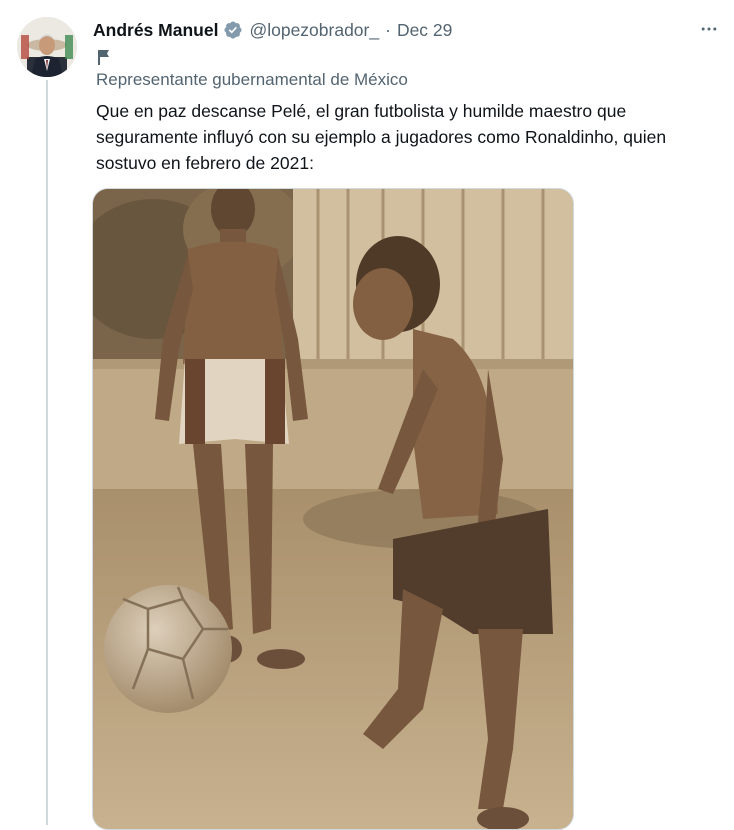  I want to click on tweet-date: Dec 29, so click(424, 30).